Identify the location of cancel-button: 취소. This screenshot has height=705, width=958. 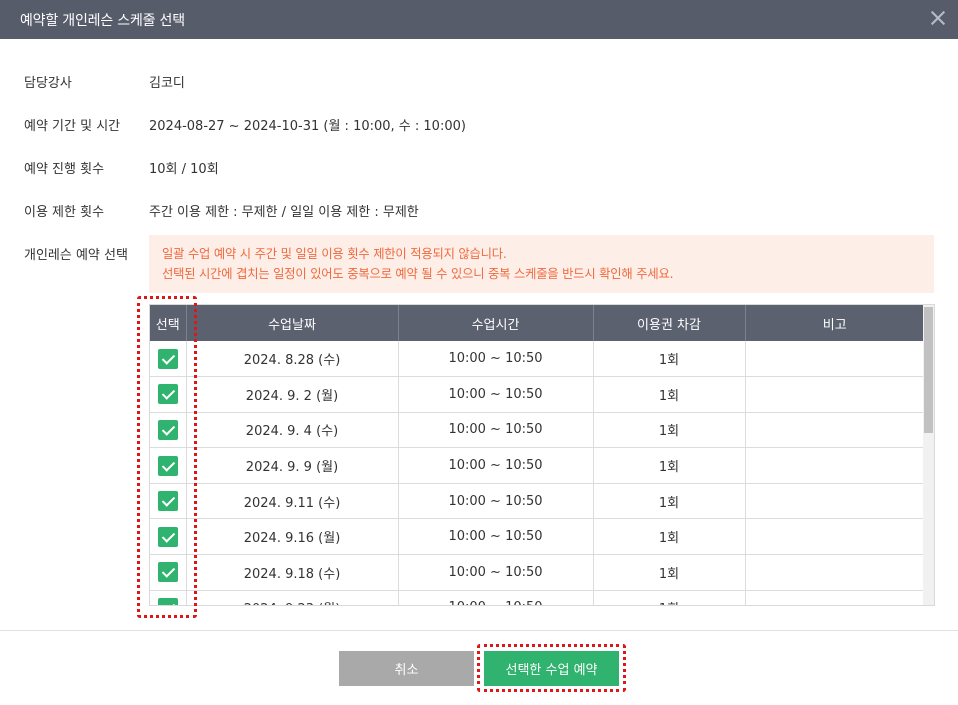
(406, 668).